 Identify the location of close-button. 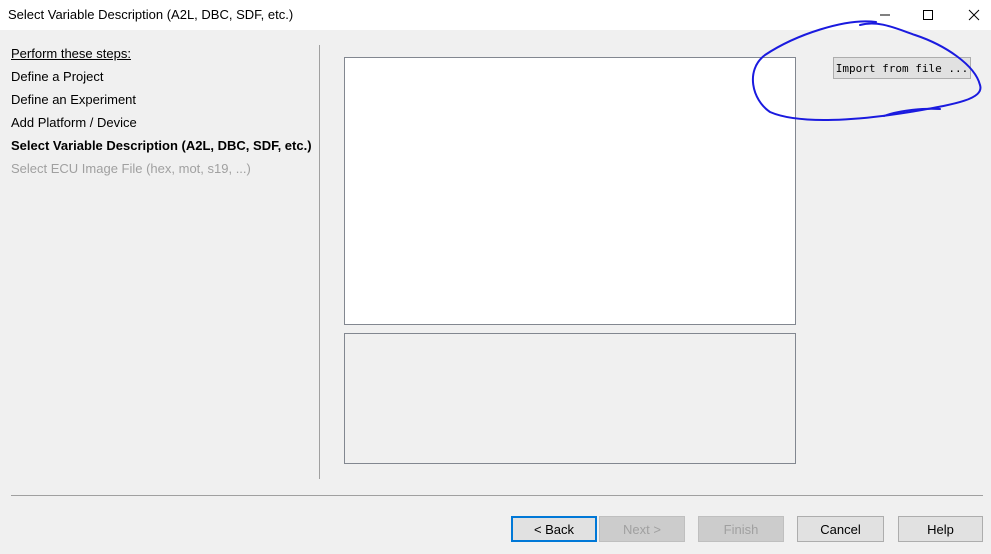
(971, 15).